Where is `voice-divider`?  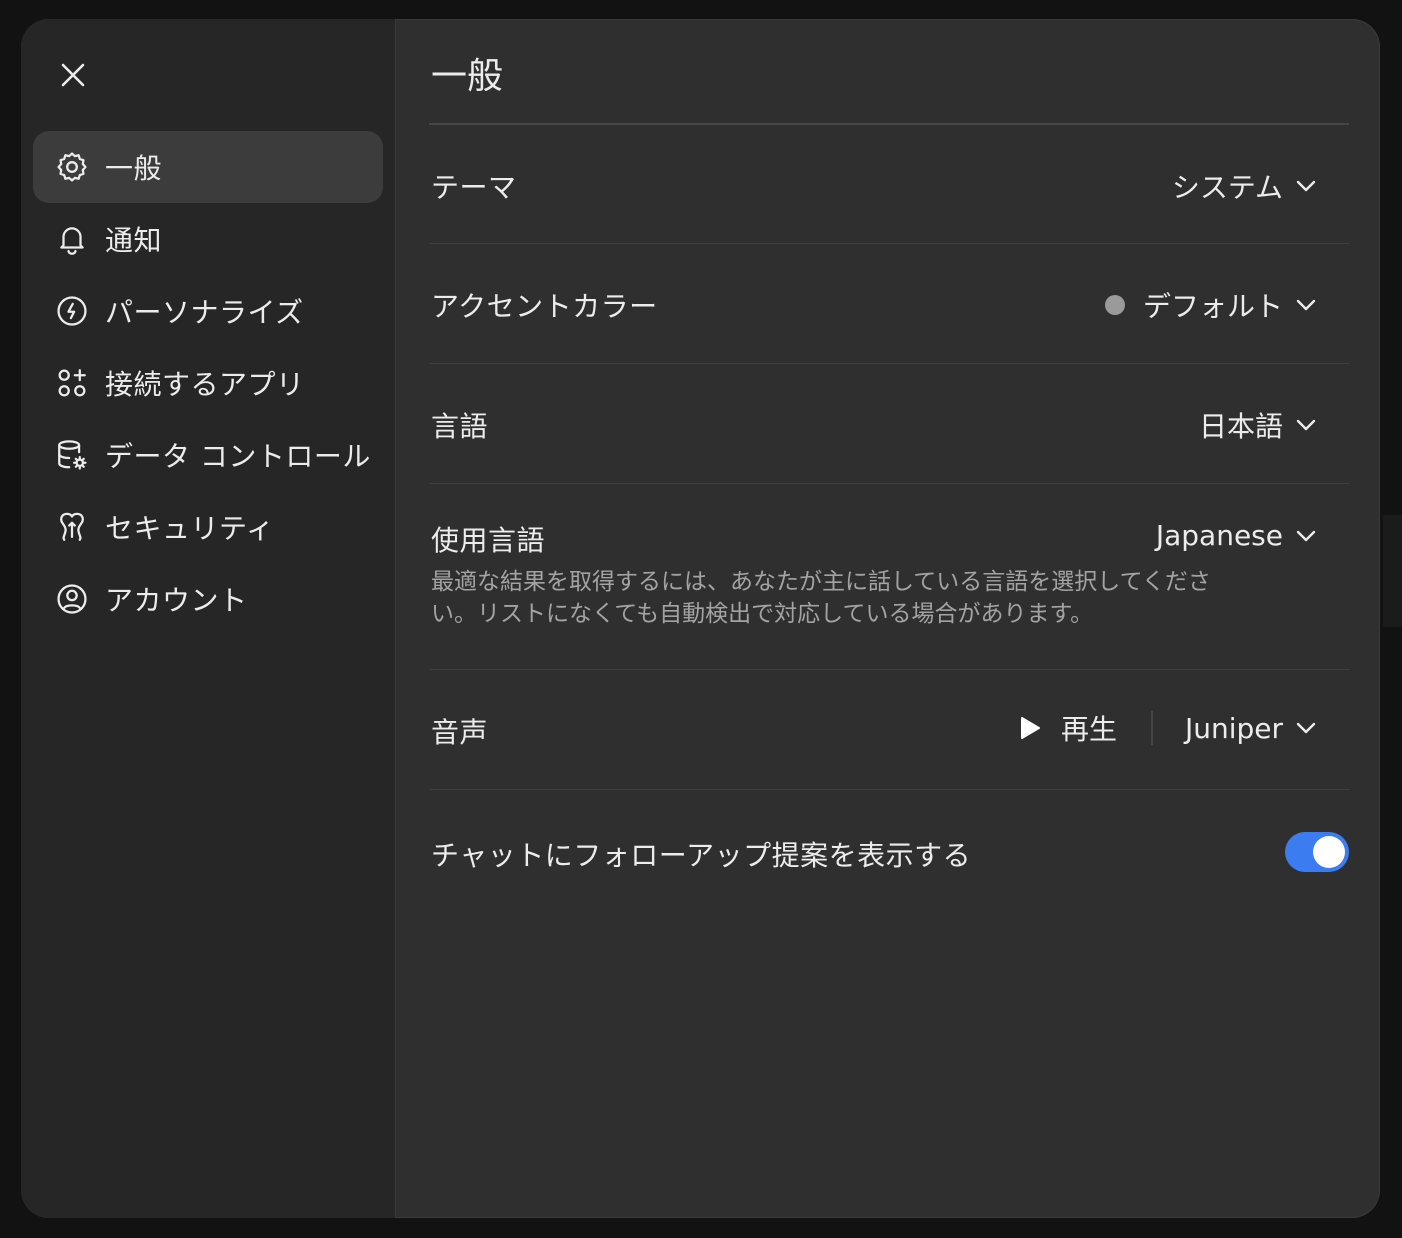
voice-divider is located at coordinates (1151, 728).